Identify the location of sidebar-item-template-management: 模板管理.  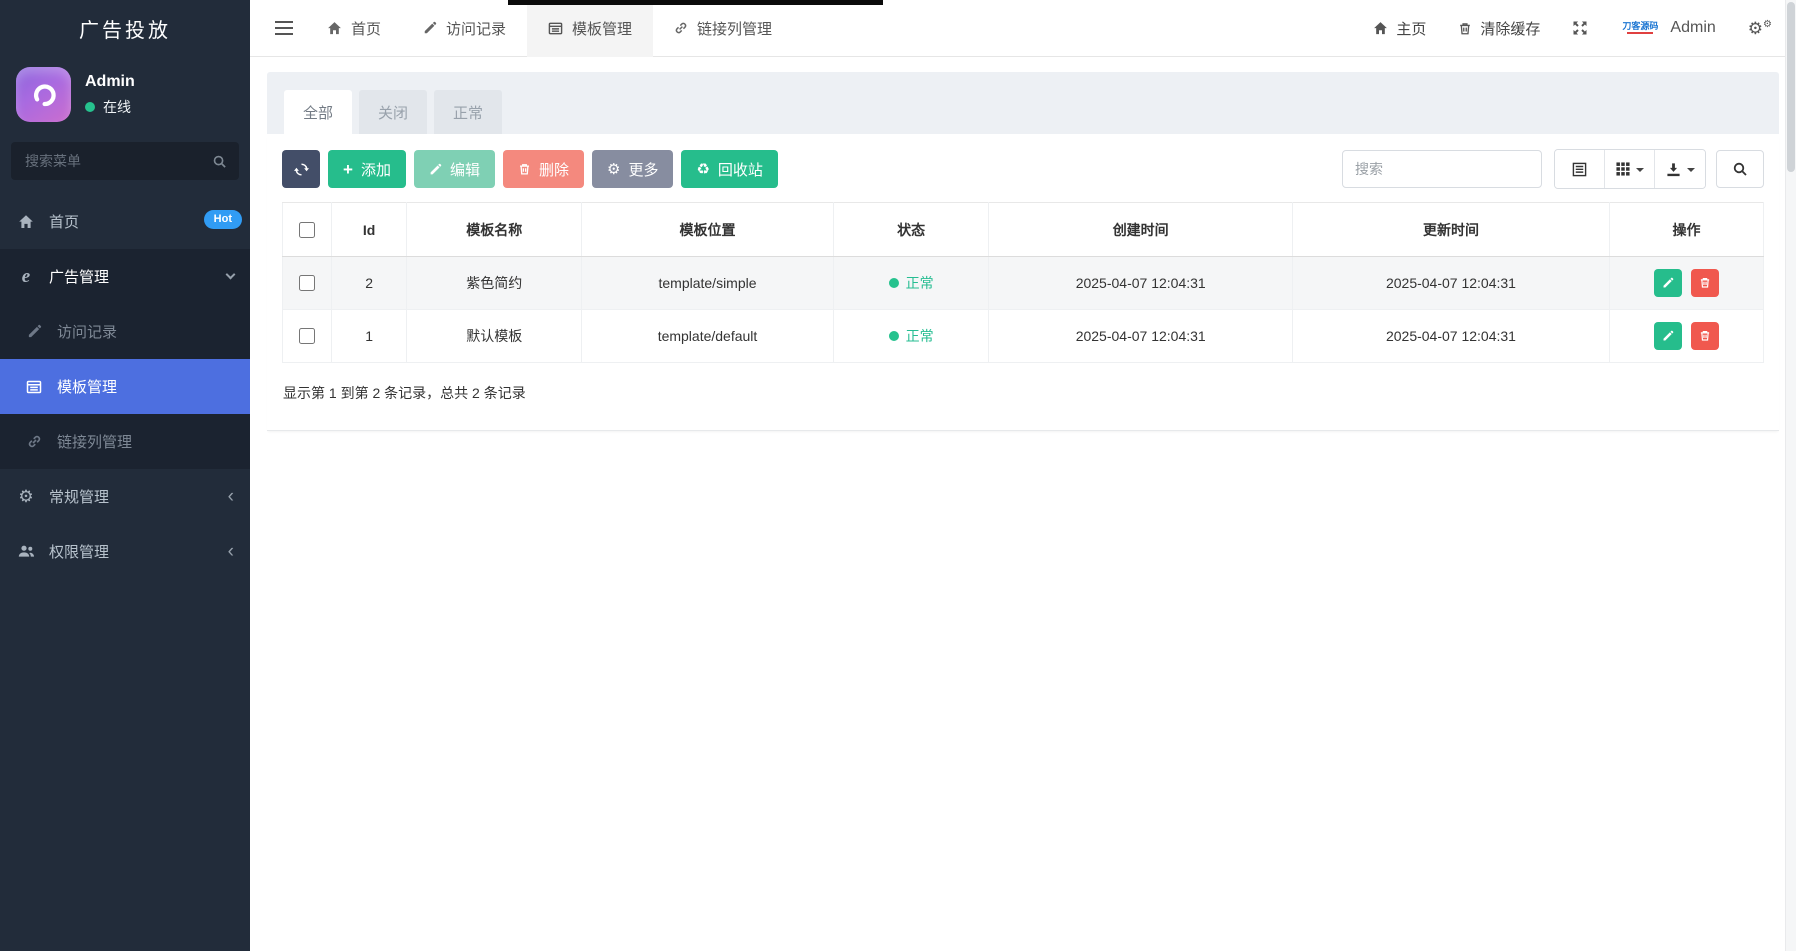
(125, 386).